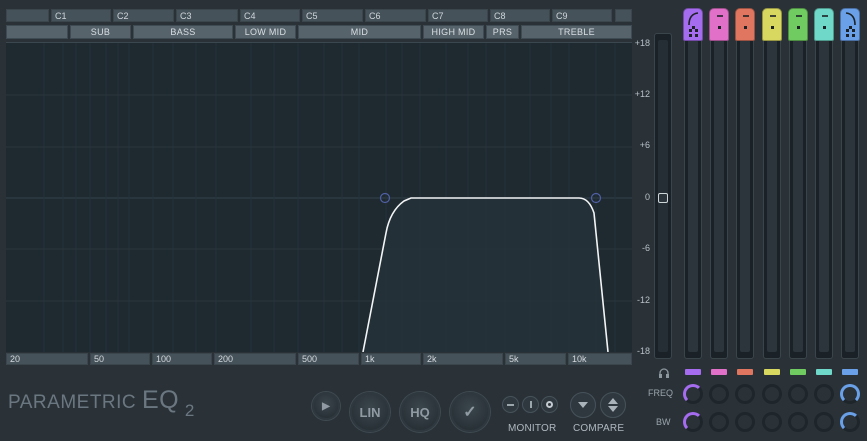 The width and height of the screenshot is (867, 441). Describe the element at coordinates (37, 32) in the screenshot. I see `band-cell` at that location.